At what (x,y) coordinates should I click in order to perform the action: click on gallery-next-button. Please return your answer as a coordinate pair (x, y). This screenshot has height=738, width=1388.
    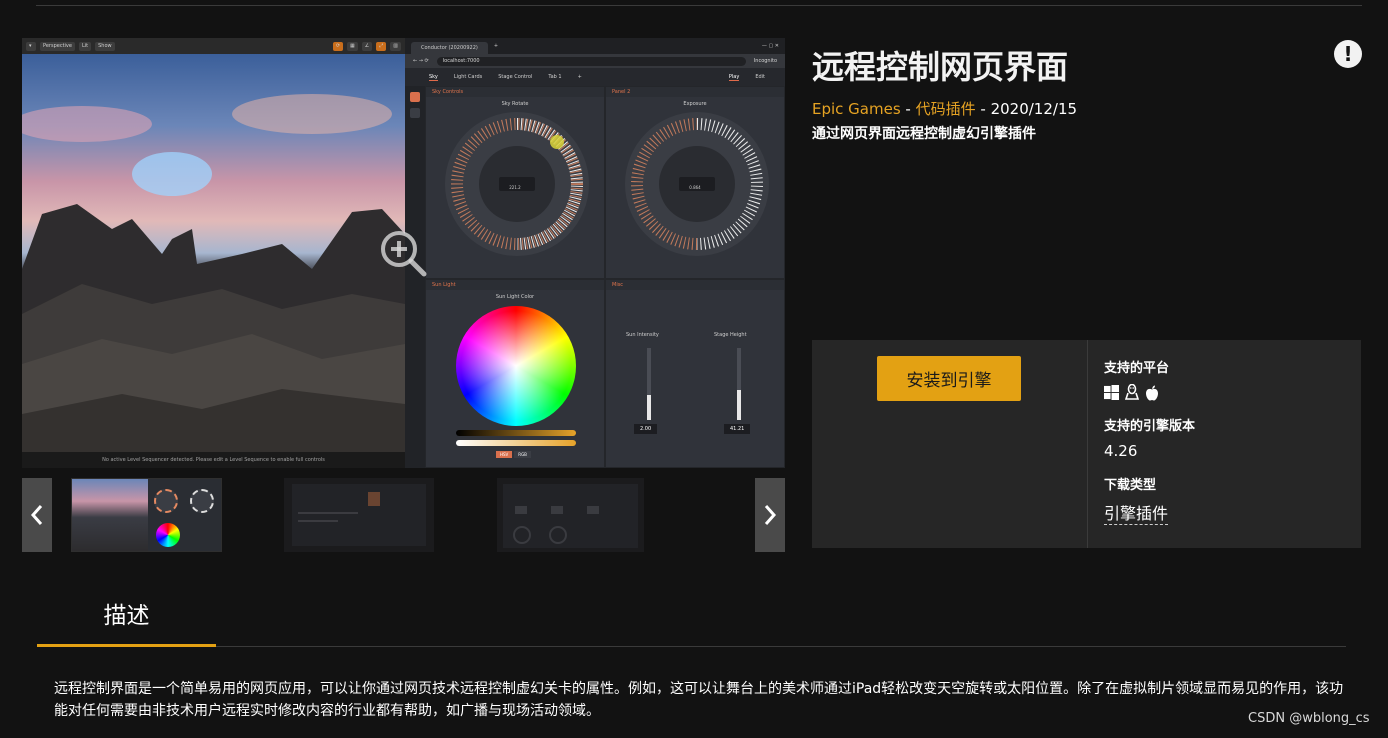
    Looking at the image, I should click on (770, 515).